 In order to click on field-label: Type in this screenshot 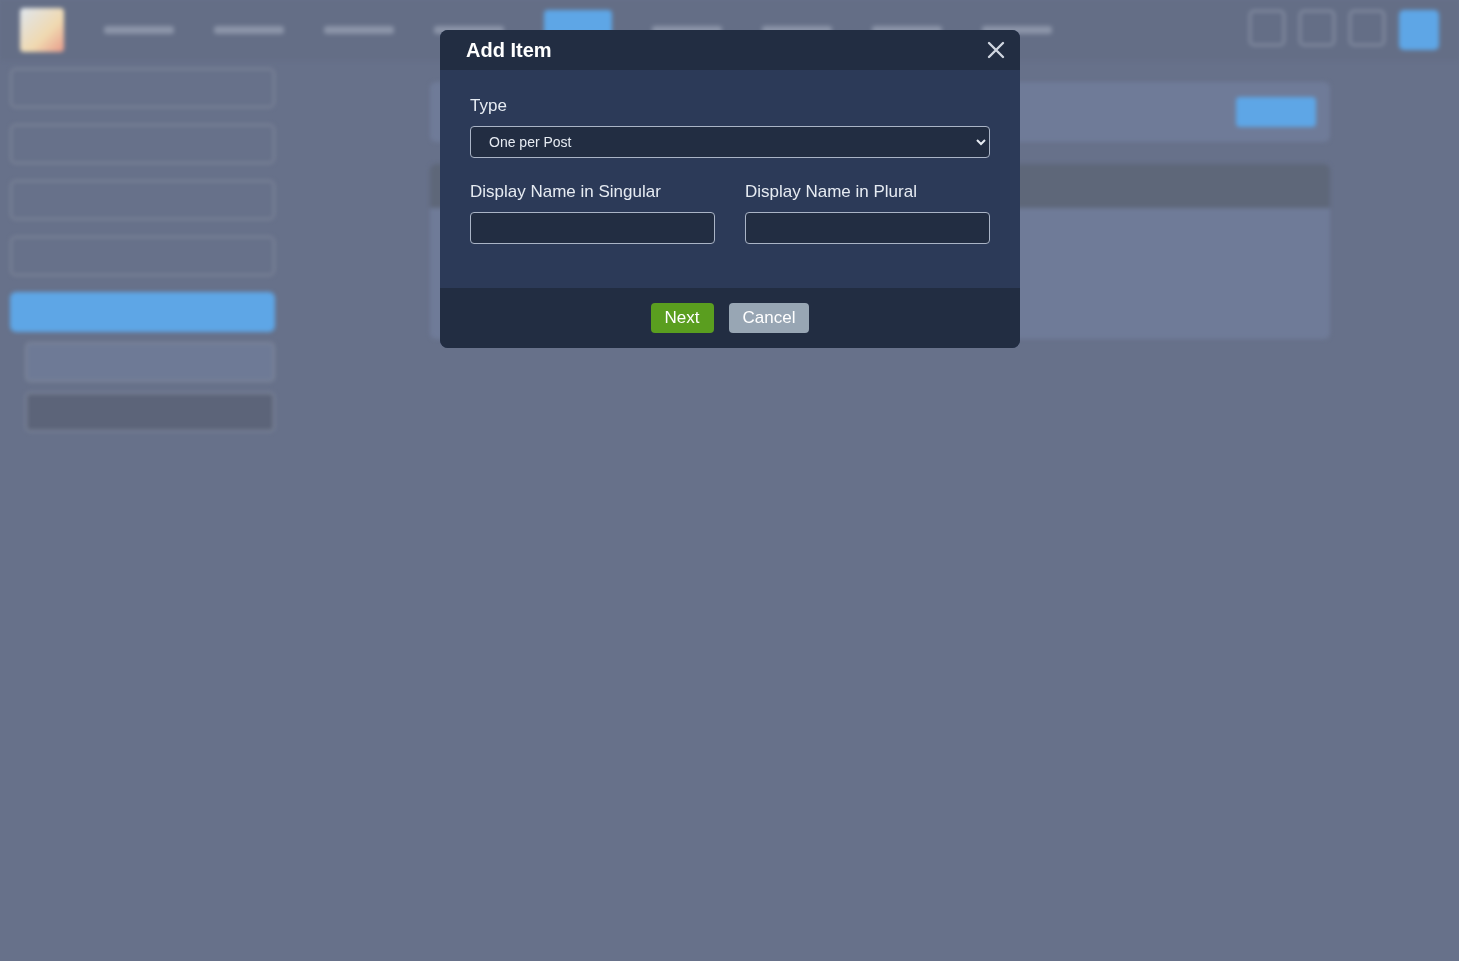, I will do `click(489, 106)`.